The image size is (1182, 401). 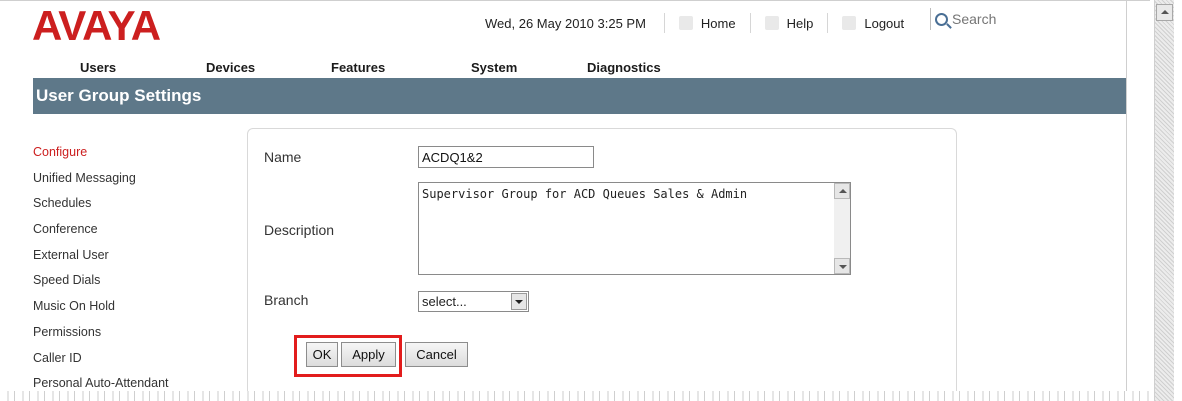 I want to click on home-label: Home, so click(x=718, y=23).